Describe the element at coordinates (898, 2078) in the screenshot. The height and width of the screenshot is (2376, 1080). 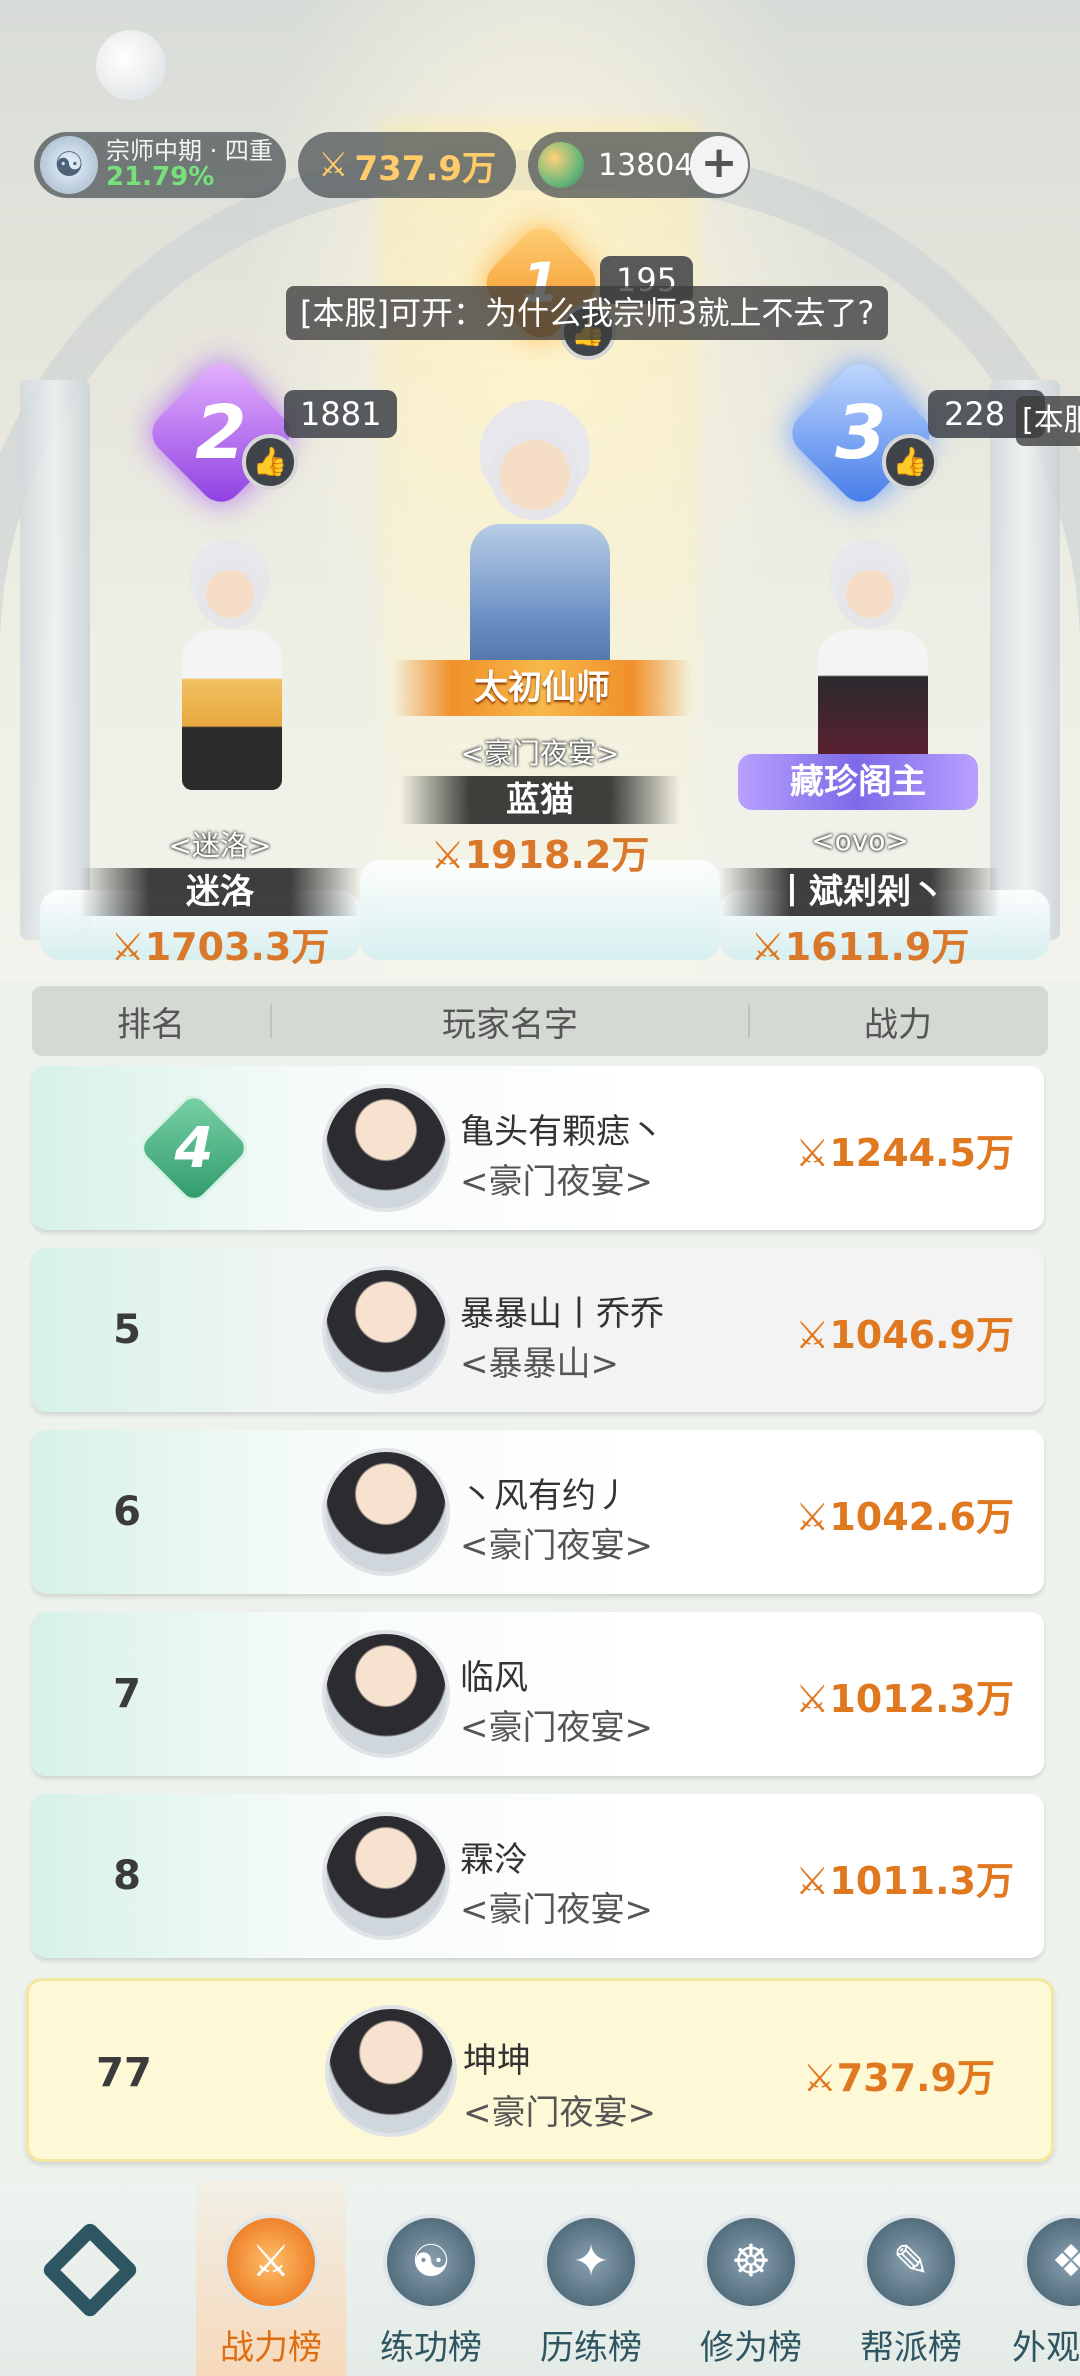
I see `my-player-power: ⚔737.9万` at that location.